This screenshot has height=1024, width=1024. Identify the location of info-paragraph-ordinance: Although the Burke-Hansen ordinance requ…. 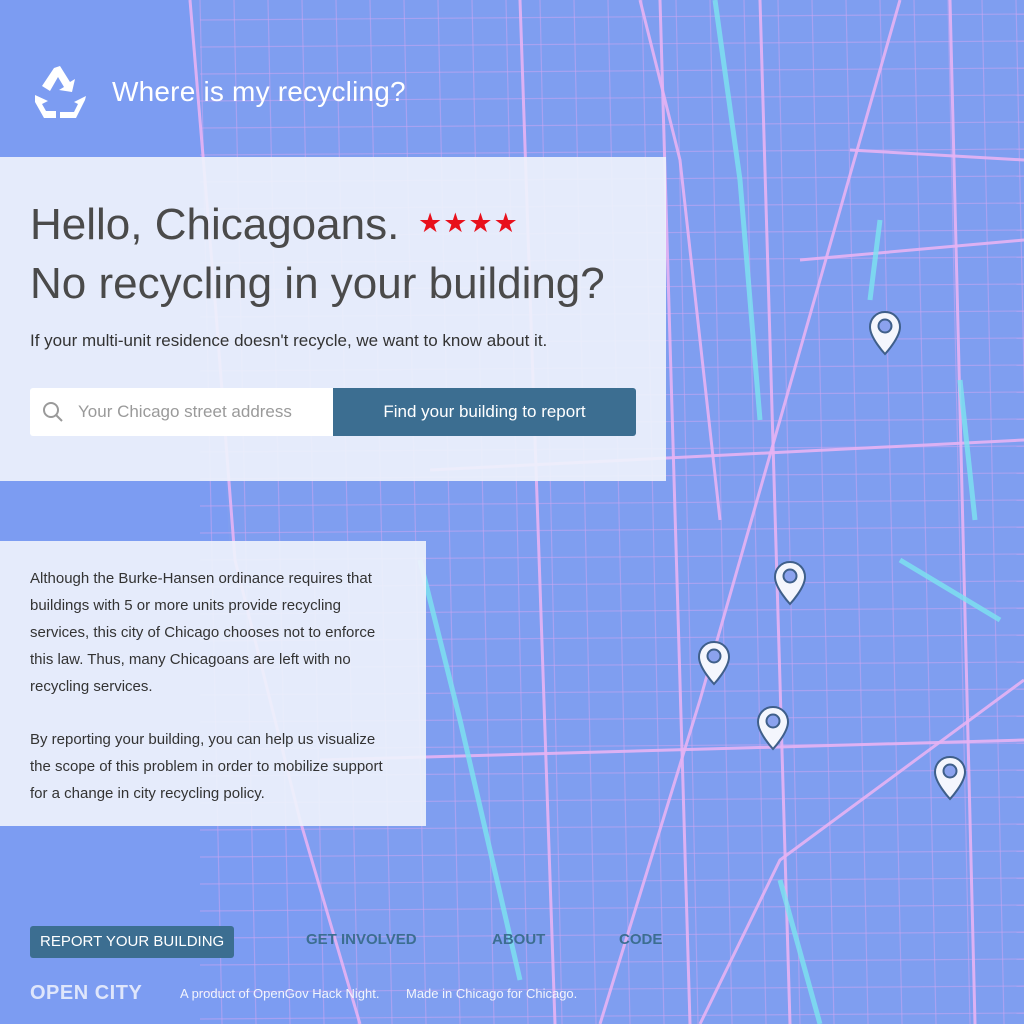
(203, 632).